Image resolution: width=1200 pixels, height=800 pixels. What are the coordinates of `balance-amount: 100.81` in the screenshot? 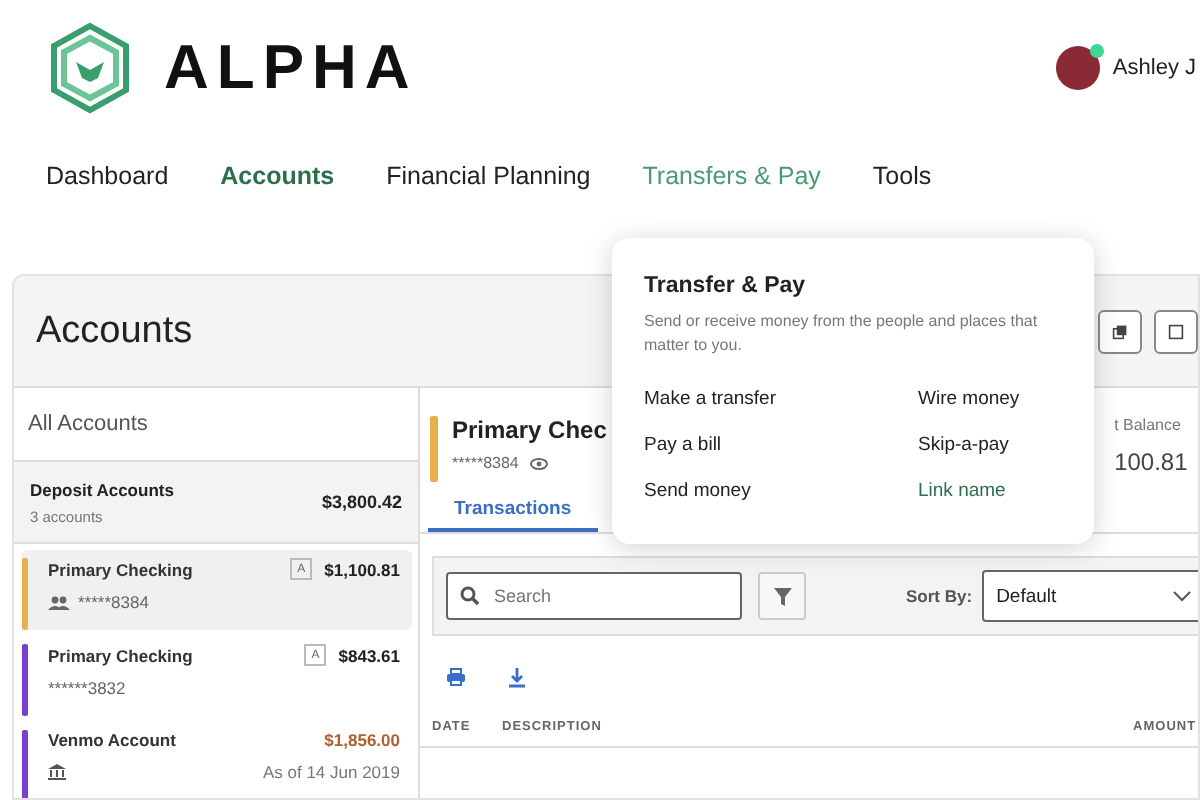 It's located at (1152, 462).